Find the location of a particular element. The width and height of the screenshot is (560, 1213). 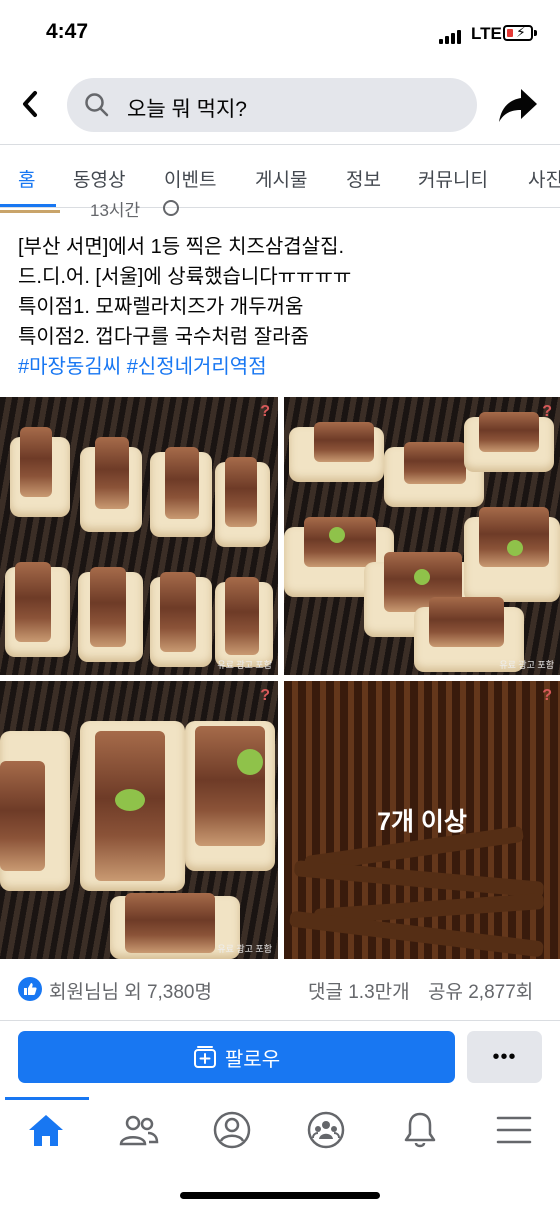

back-button is located at coordinates (30, 104).